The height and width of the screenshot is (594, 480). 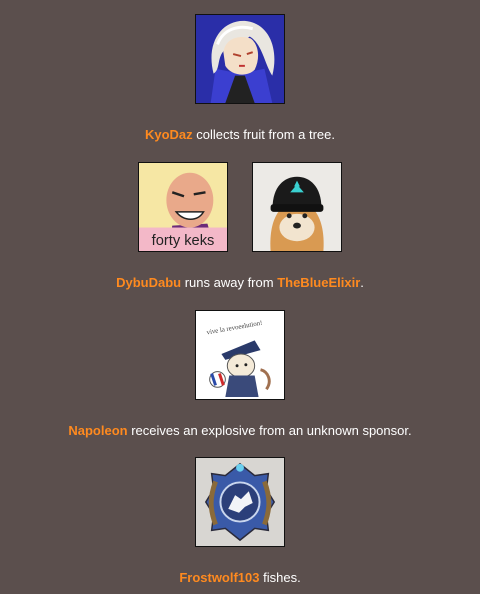 I want to click on theblueelixir-avatar, so click(x=297, y=207).